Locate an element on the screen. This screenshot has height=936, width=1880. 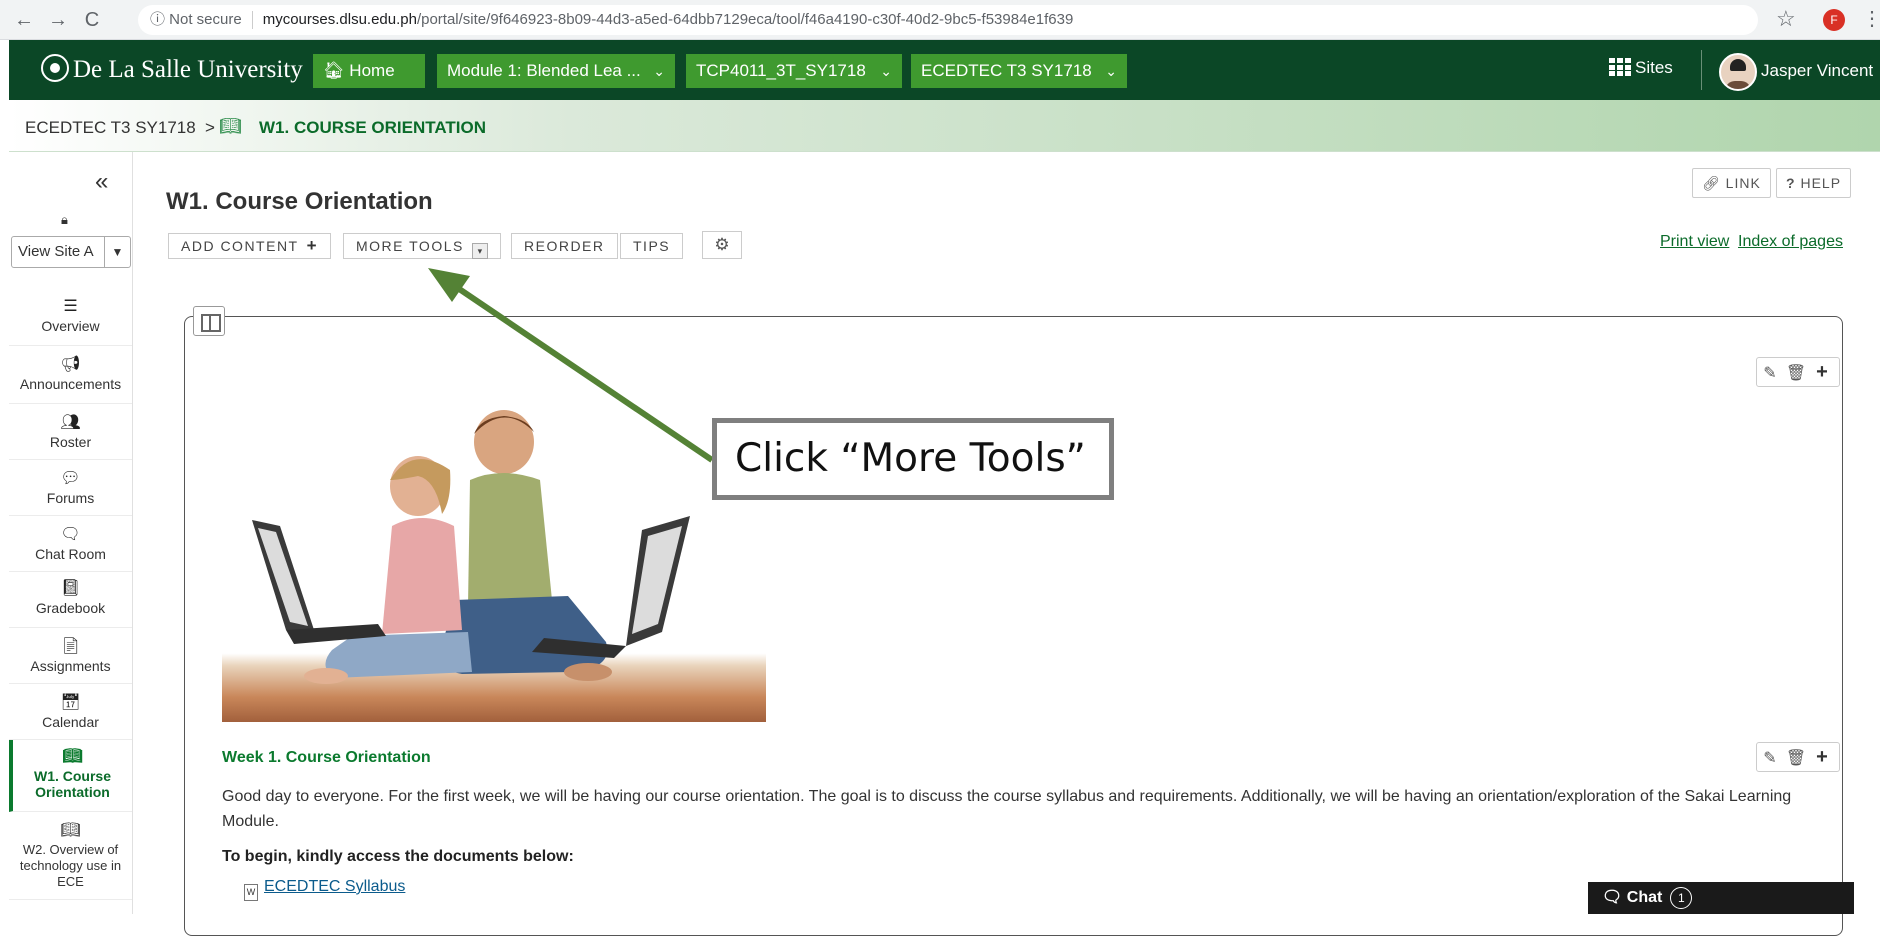
help-button: ? HELP is located at coordinates (1814, 183).